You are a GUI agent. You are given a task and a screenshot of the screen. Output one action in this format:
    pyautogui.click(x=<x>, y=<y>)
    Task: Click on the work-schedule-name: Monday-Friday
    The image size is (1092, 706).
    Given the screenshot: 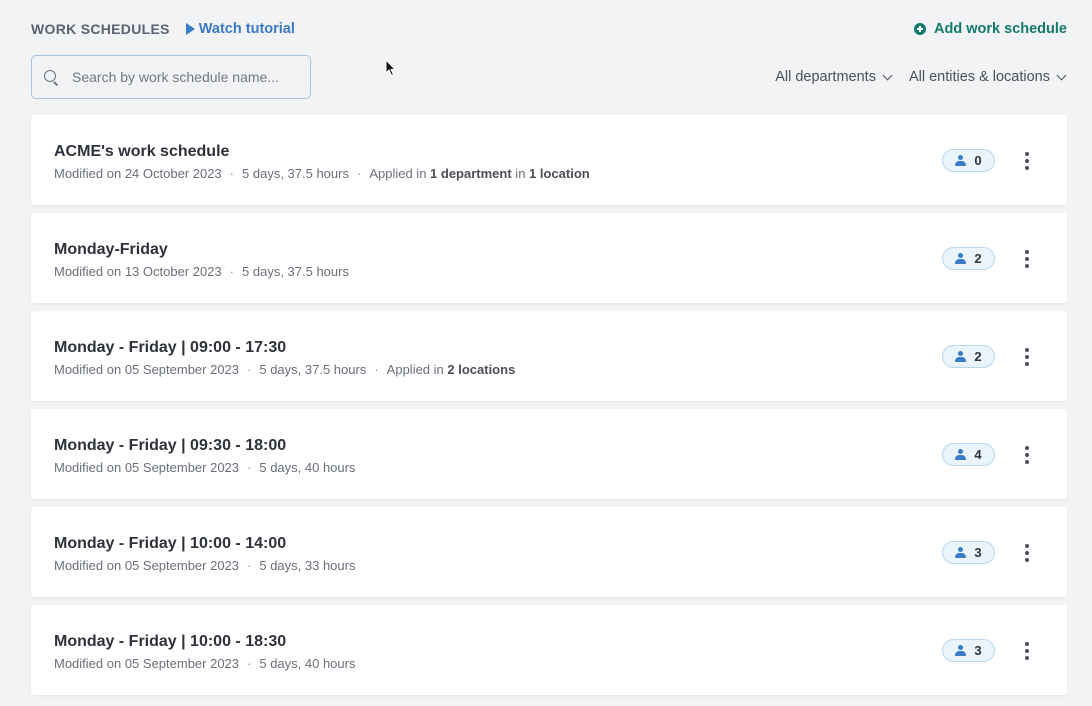 What is the action you would take?
    pyautogui.click(x=111, y=249)
    